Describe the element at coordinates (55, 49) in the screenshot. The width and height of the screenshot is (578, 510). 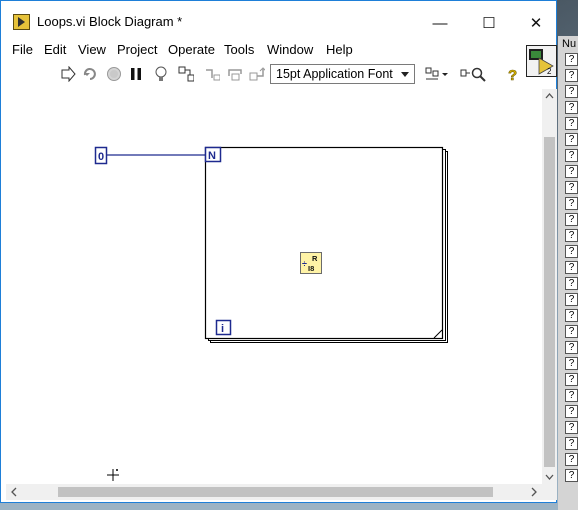
I see `menu-edit: Edit` at that location.